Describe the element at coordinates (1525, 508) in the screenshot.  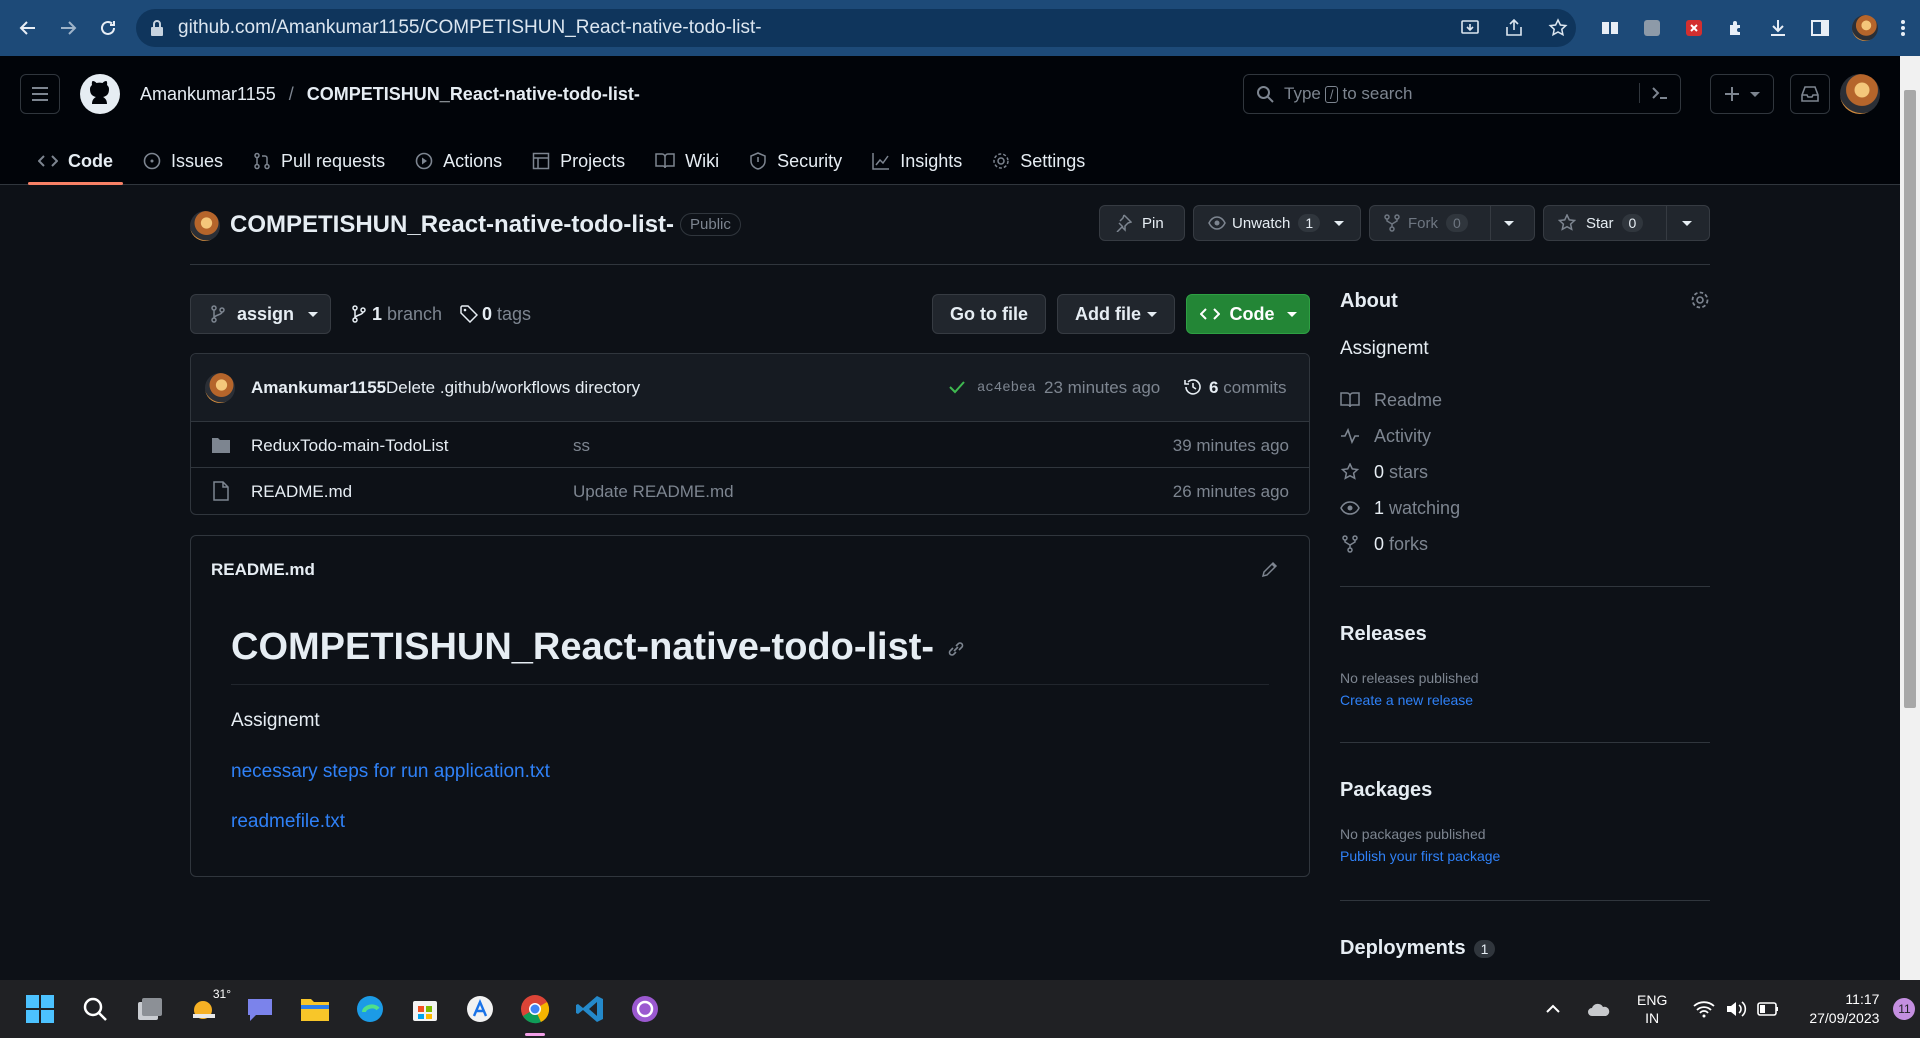
I see `watching-link: 1 watching` at that location.